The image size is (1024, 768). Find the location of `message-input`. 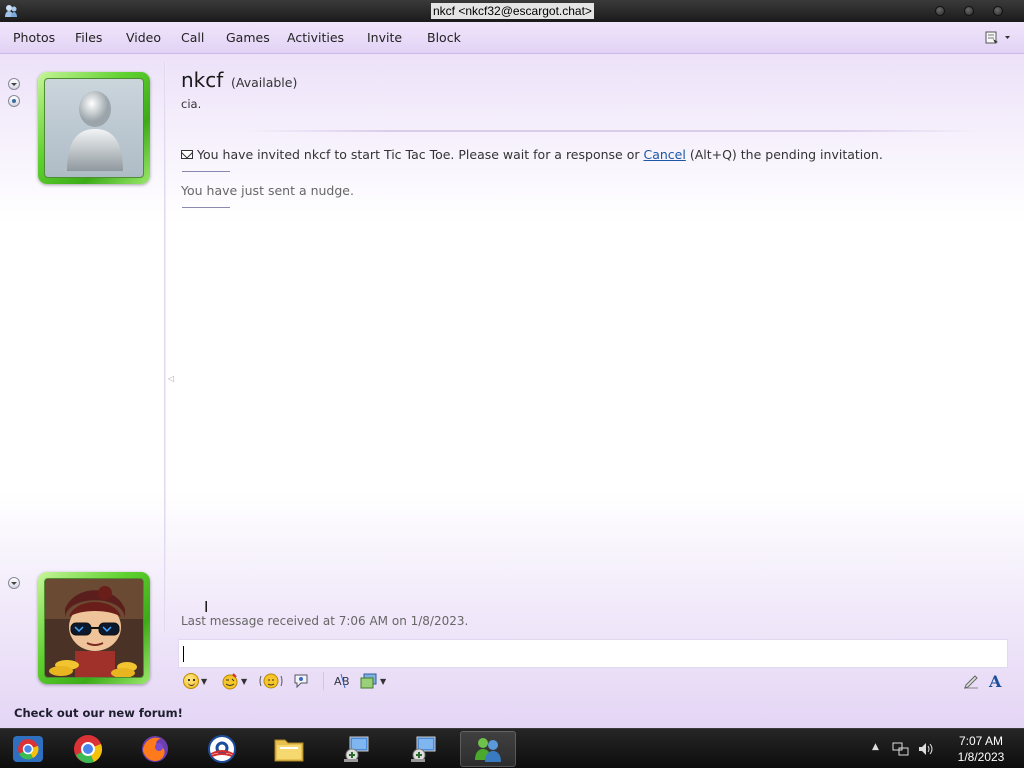

message-input is located at coordinates (593, 653).